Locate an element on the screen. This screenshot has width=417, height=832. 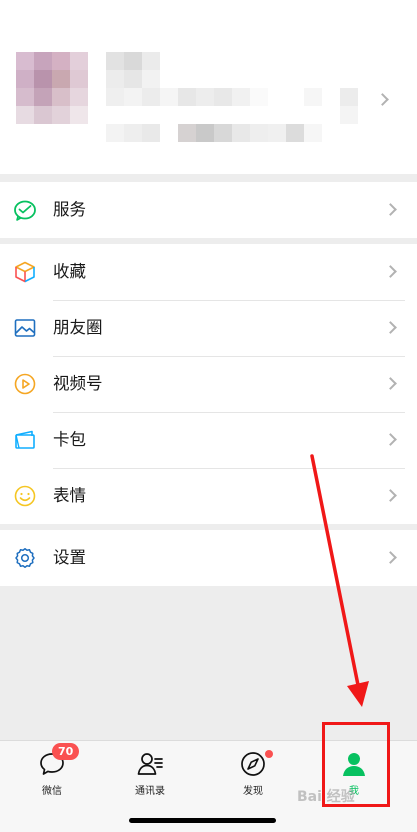
cube-icon is located at coordinates (25, 272).